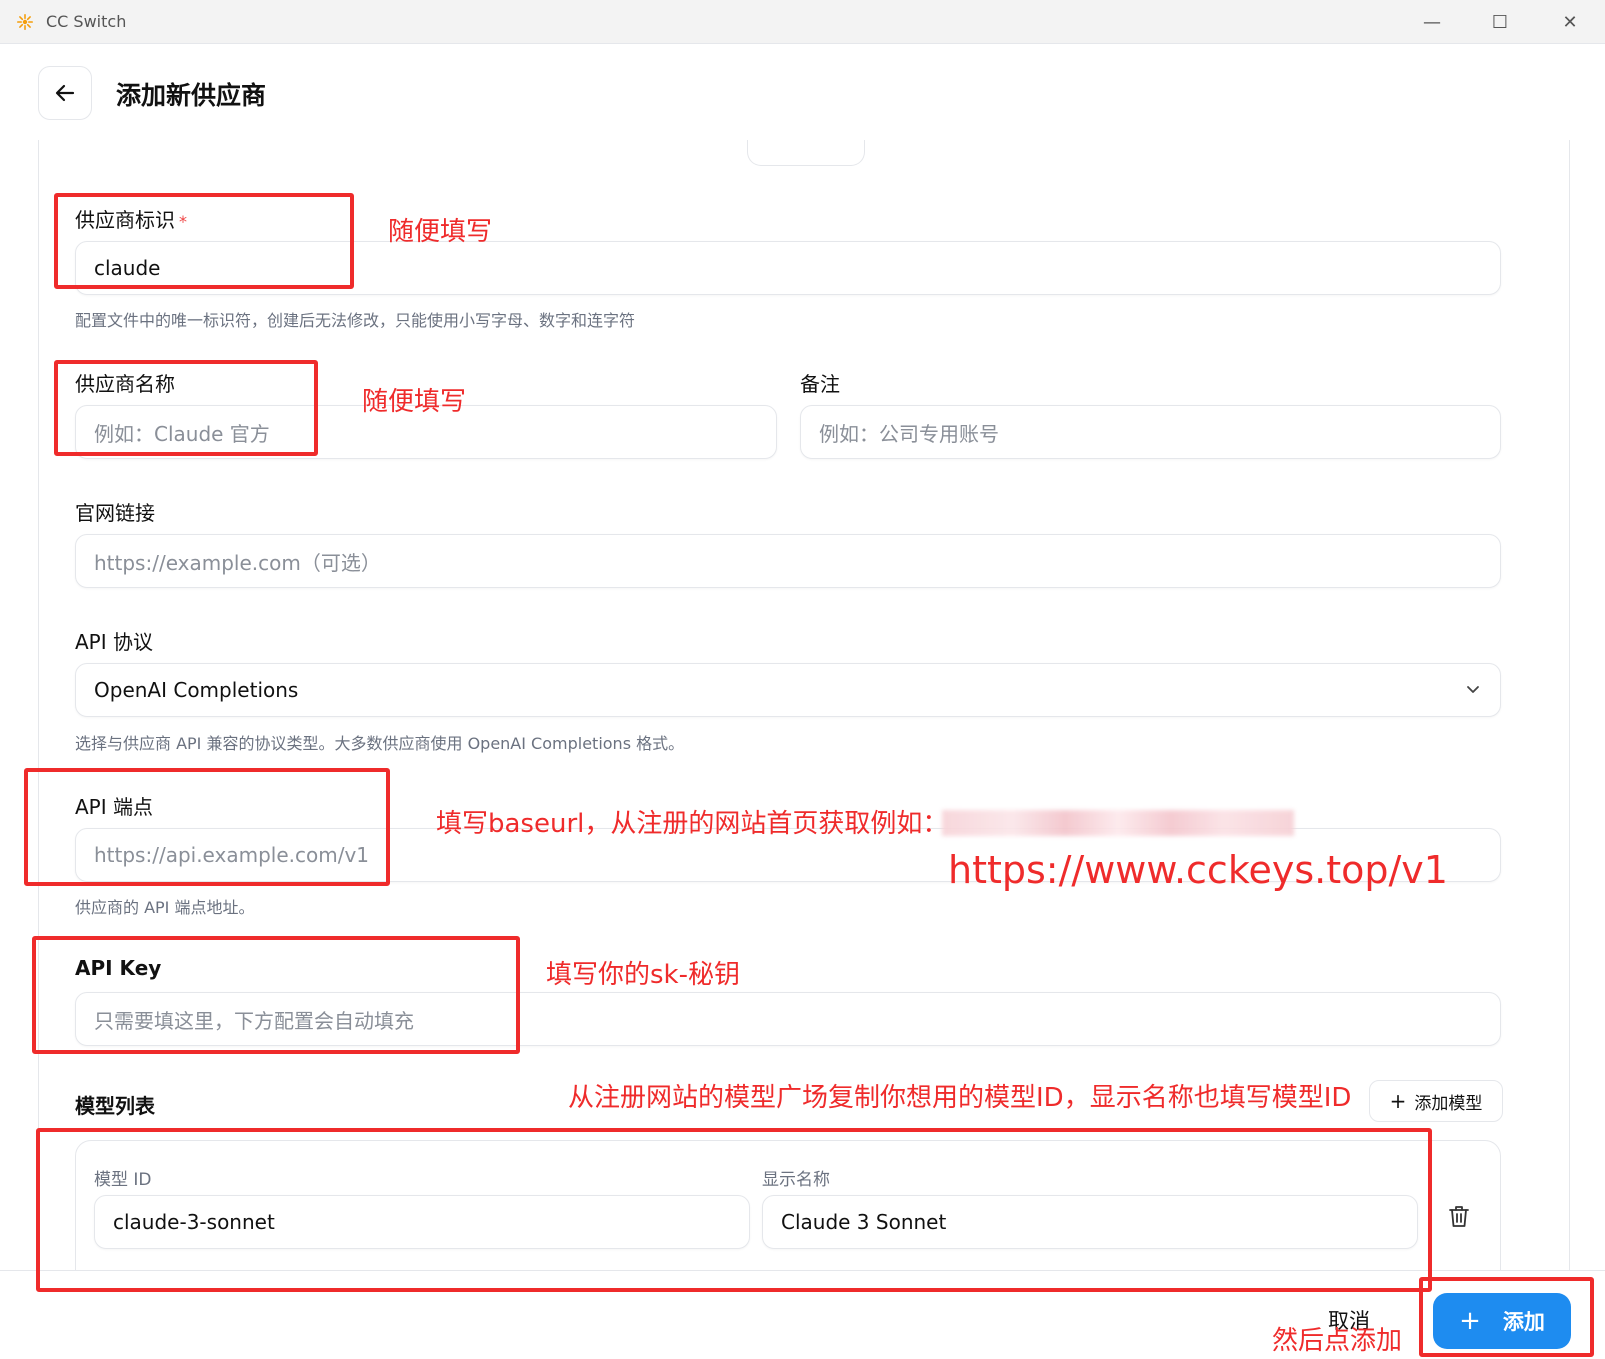 The height and width of the screenshot is (1359, 1605). I want to click on display-name-input: Claude 3 Sonnet, so click(1090, 1222).